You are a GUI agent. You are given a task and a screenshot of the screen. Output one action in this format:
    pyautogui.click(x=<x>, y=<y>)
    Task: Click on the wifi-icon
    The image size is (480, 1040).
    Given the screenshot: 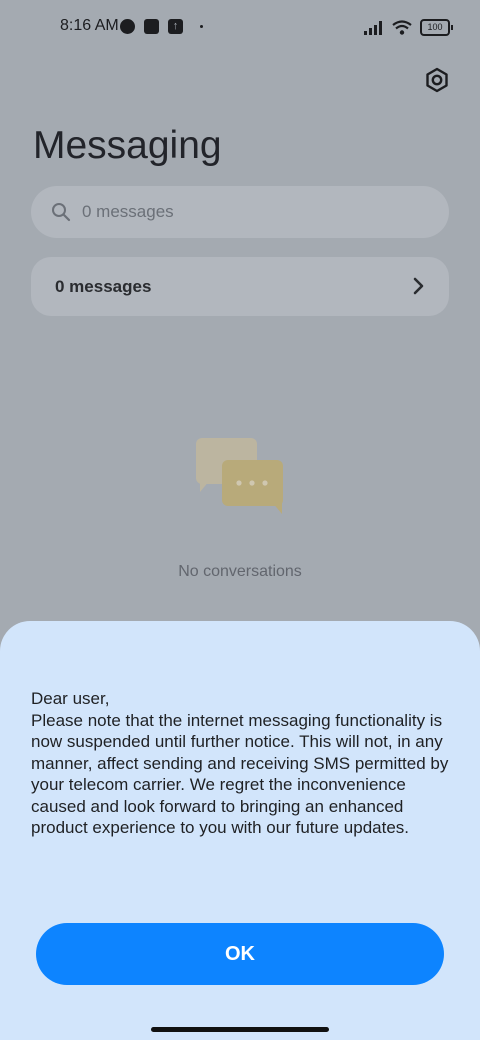 What is the action you would take?
    pyautogui.click(x=402, y=27)
    